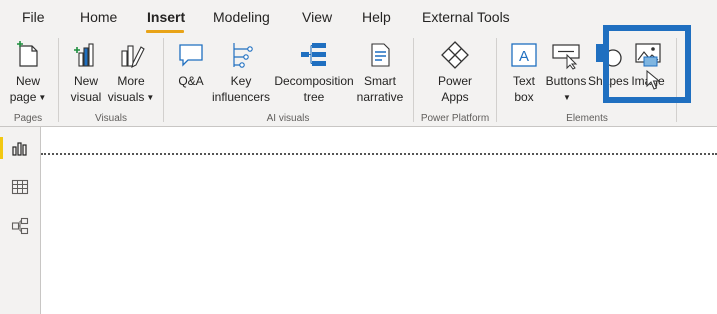 The height and width of the screenshot is (314, 717). What do you see at coordinates (111, 118) in the screenshot?
I see `group-label-visuals: Visuals` at bounding box center [111, 118].